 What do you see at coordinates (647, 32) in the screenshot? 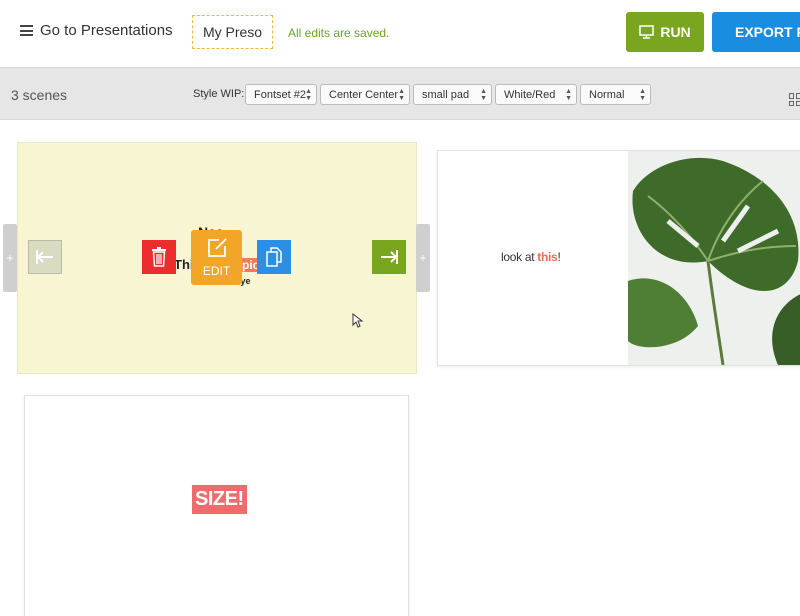
I see `monitor-icon` at bounding box center [647, 32].